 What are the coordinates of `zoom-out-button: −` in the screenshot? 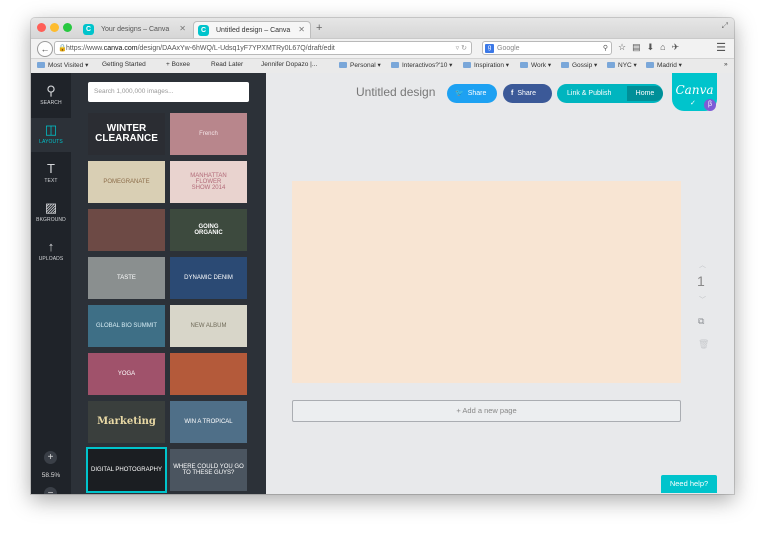 It's located at (50, 490).